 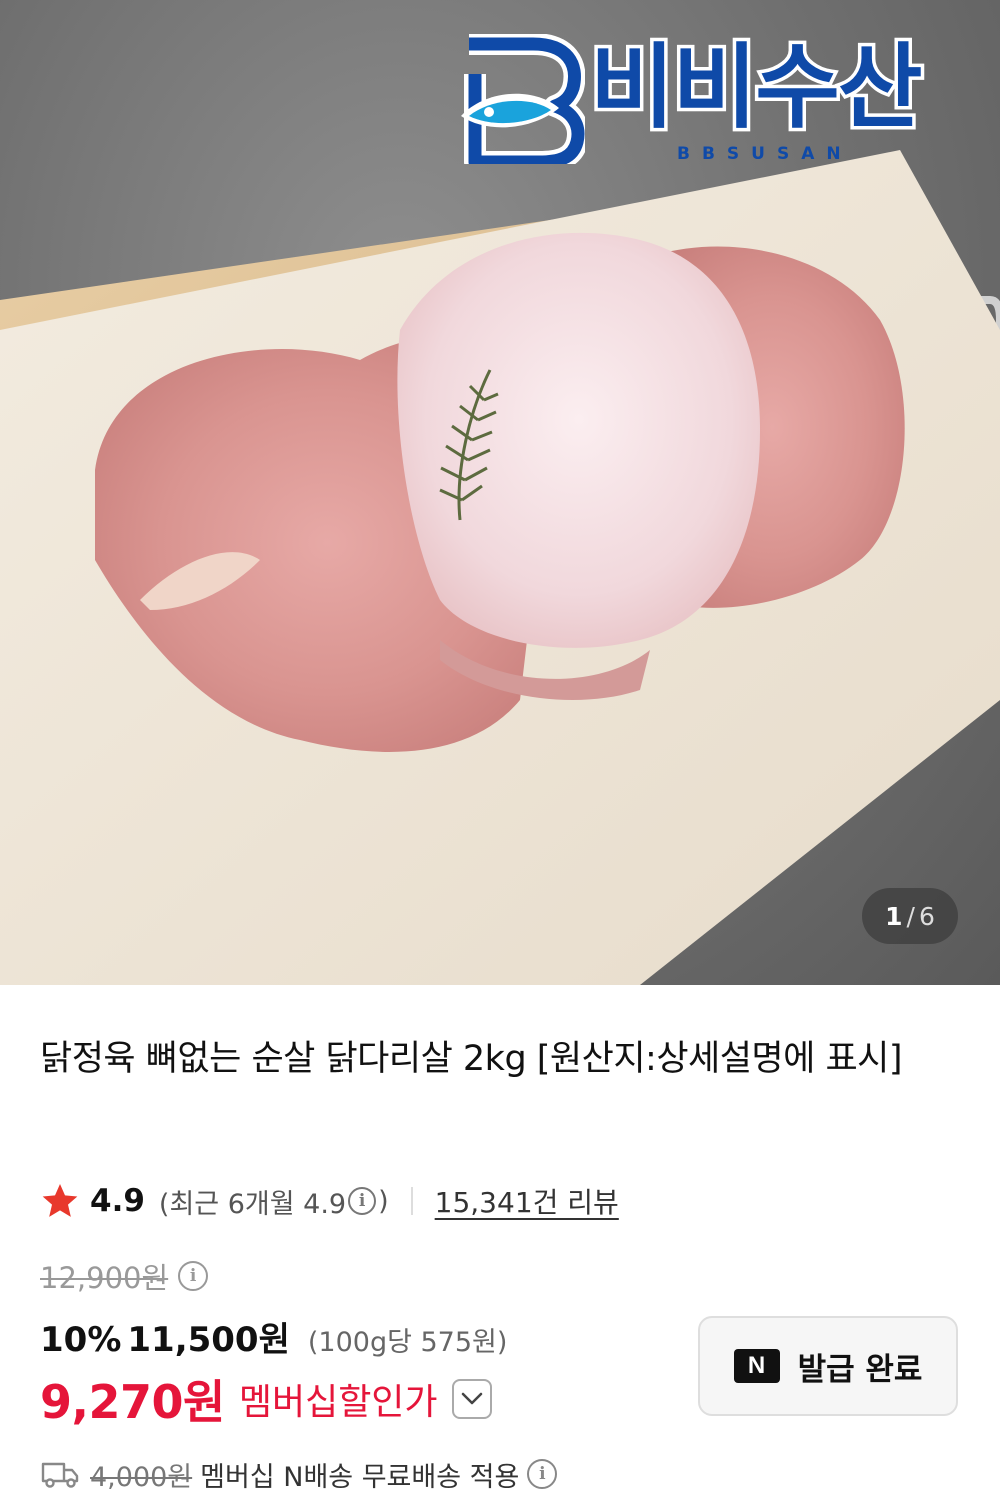 What do you see at coordinates (860, 1369) in the screenshot?
I see `coupon-label: 발급 완료` at bounding box center [860, 1369].